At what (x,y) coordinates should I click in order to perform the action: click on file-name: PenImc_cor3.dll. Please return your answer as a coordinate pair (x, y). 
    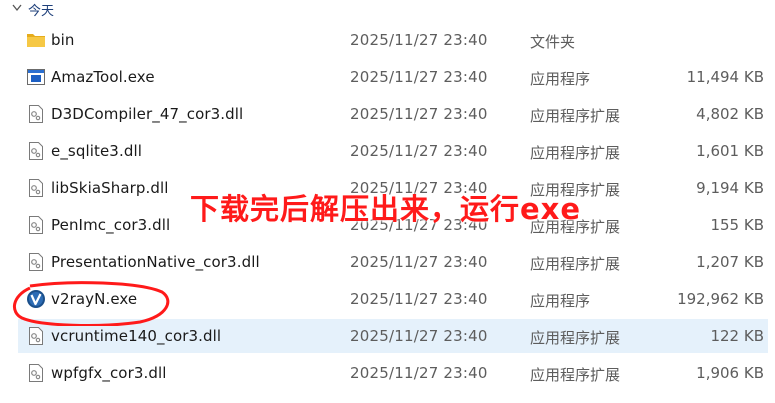
    Looking at the image, I should click on (111, 225).